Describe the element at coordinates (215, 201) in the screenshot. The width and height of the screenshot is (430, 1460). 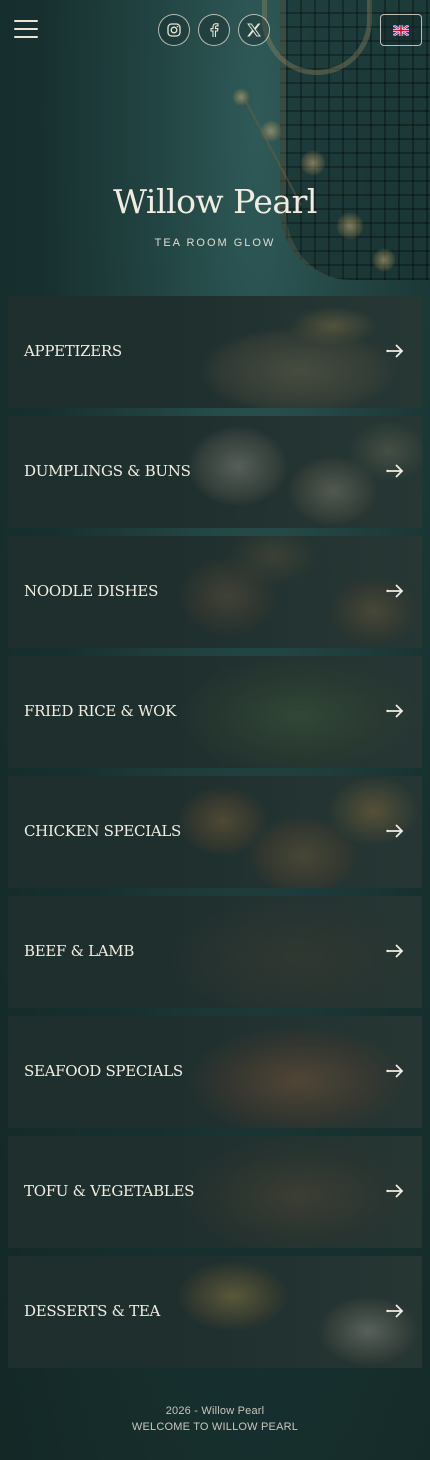
I see `restaurant-name: Willow Pearl` at that location.